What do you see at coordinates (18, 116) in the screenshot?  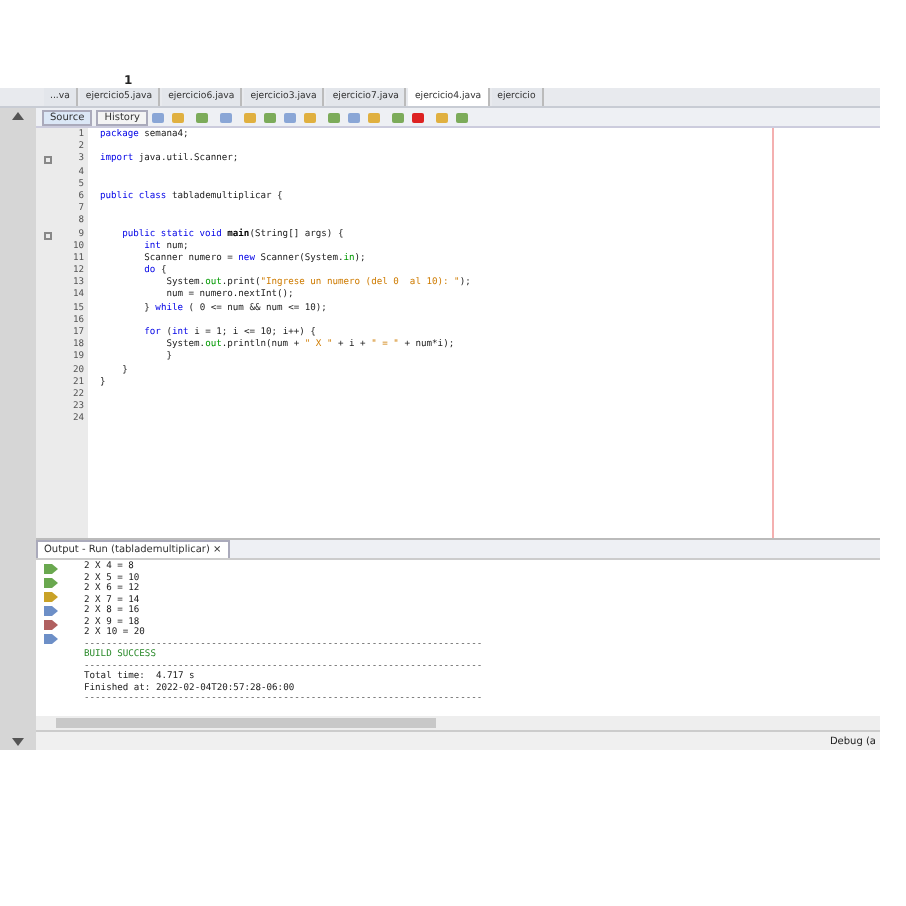 I see `scroll-up-icon` at bounding box center [18, 116].